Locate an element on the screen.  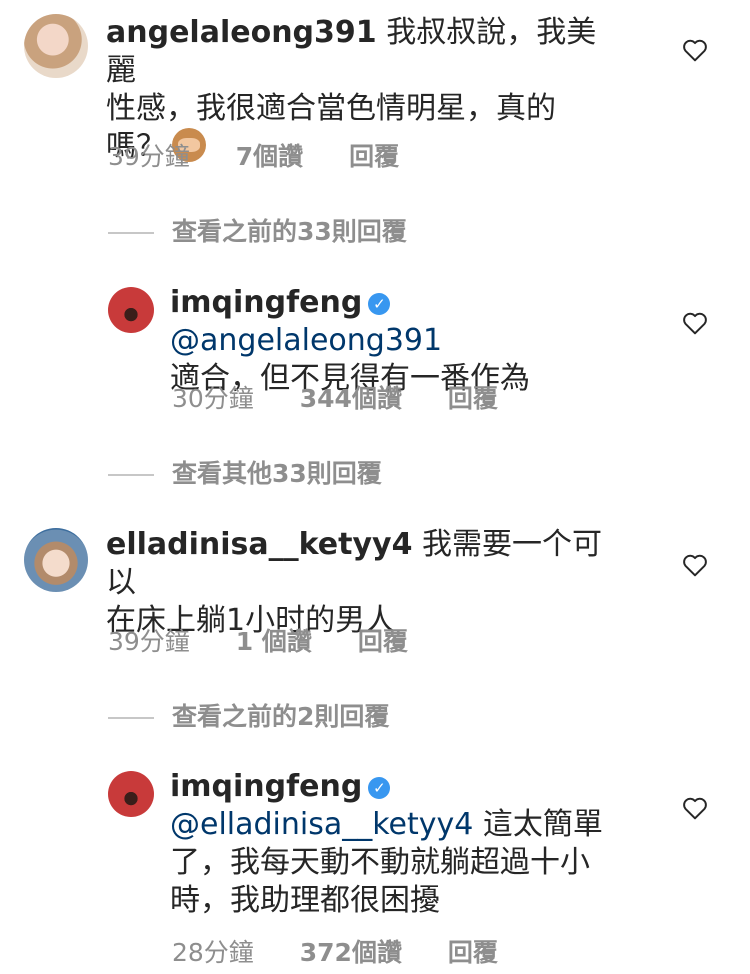
comment-time: 30分鐘 is located at coordinates (213, 398).